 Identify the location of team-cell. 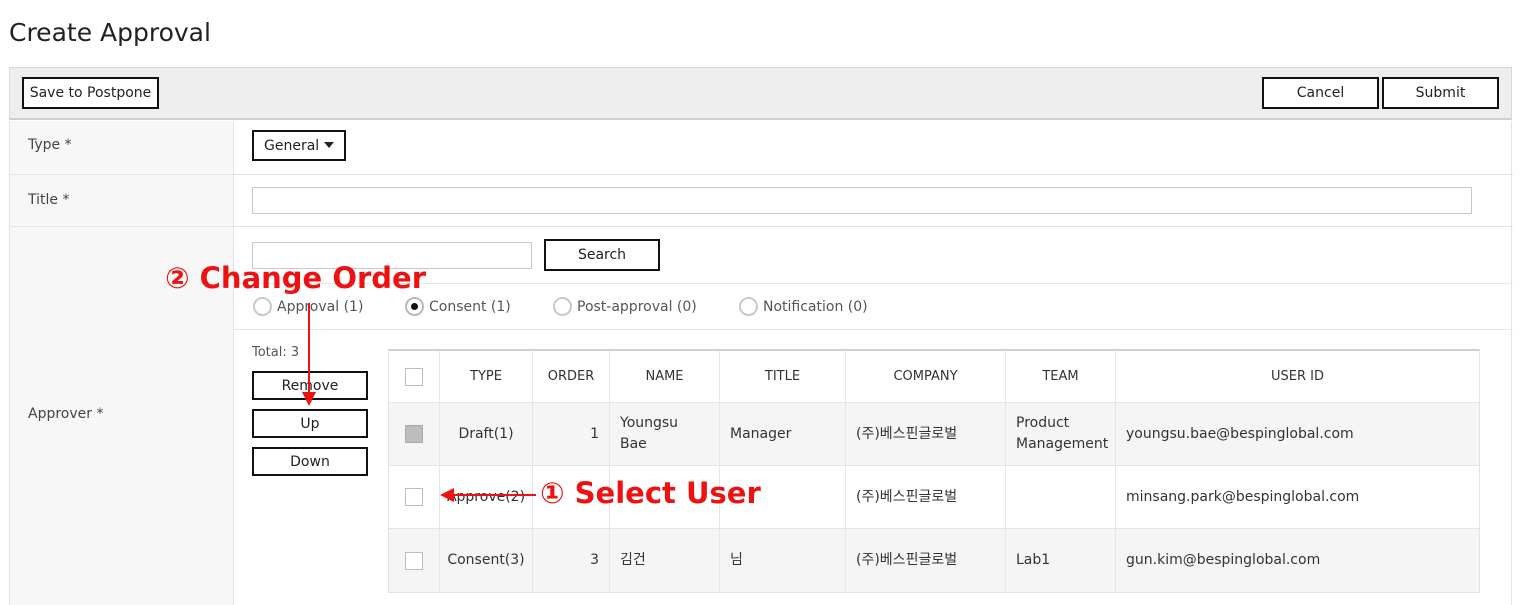
(1061, 497).